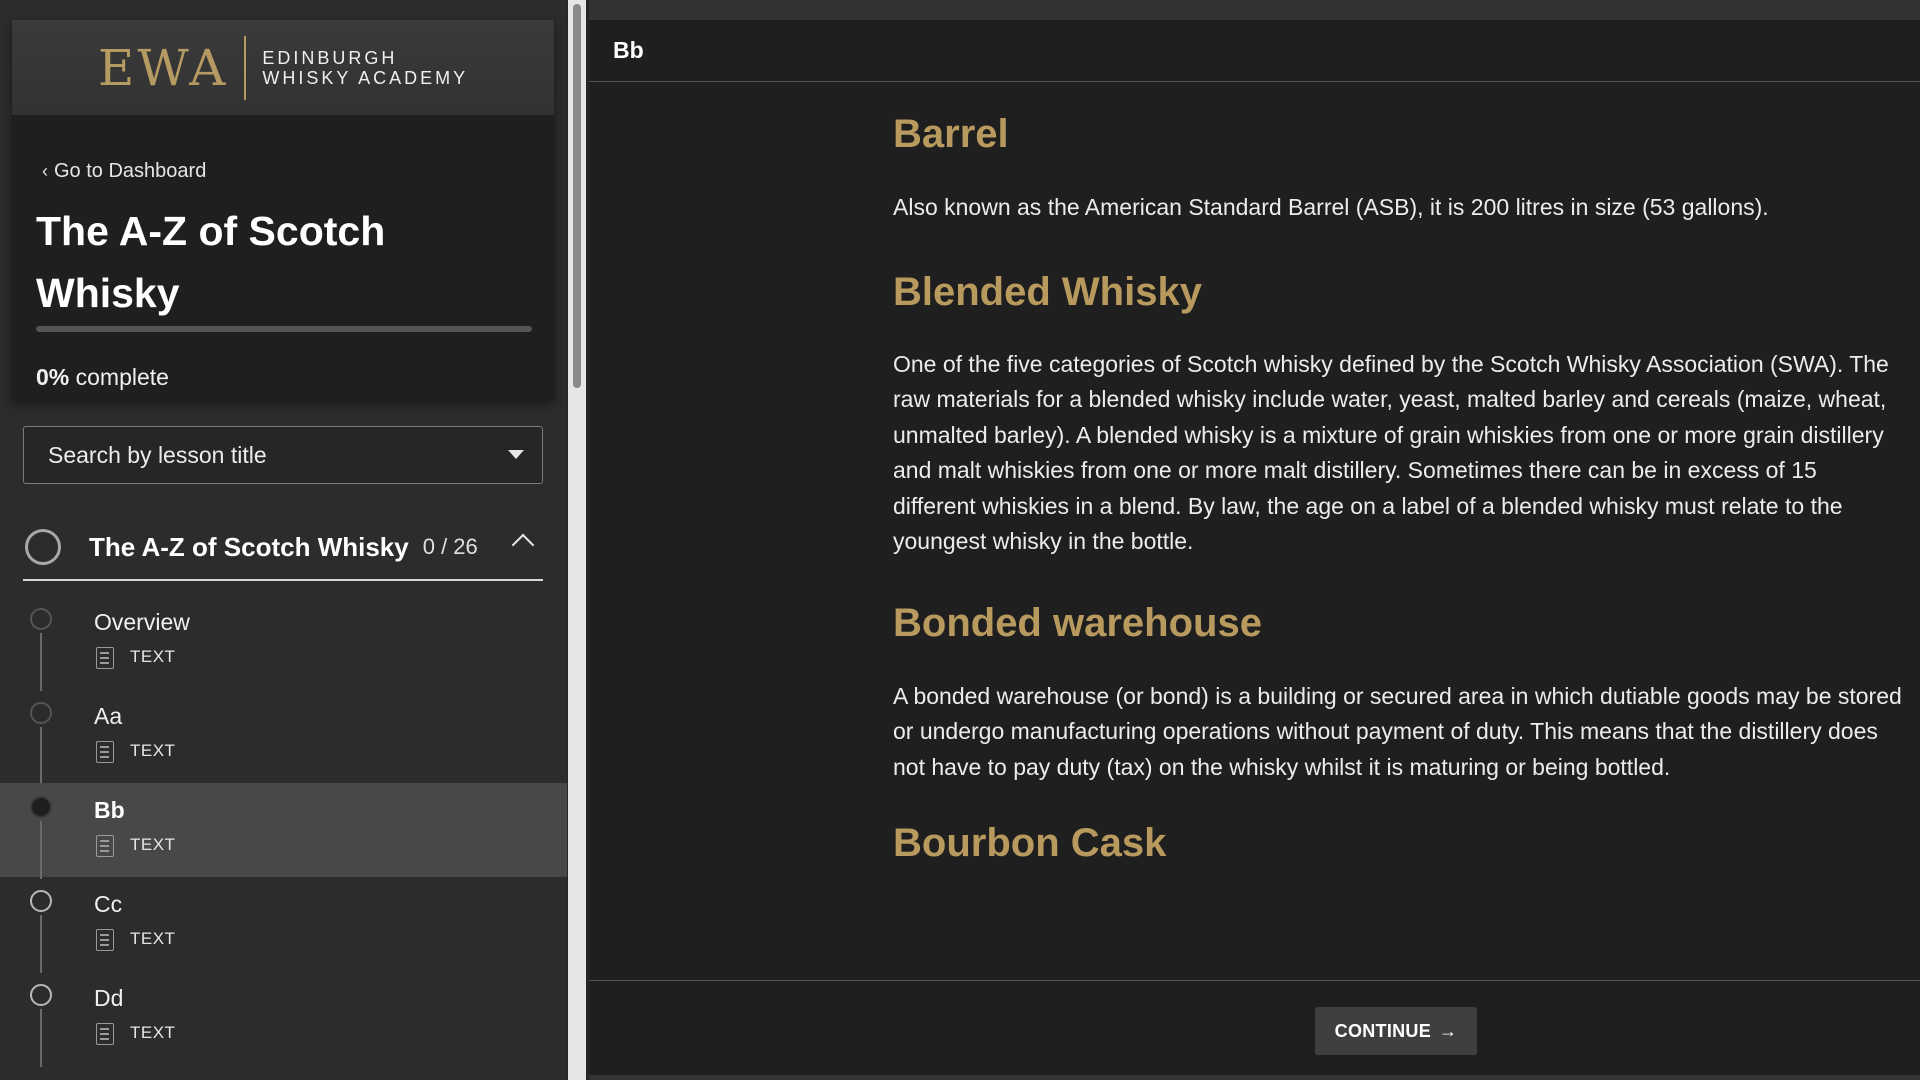  I want to click on chevron-up-icon, so click(523, 545).